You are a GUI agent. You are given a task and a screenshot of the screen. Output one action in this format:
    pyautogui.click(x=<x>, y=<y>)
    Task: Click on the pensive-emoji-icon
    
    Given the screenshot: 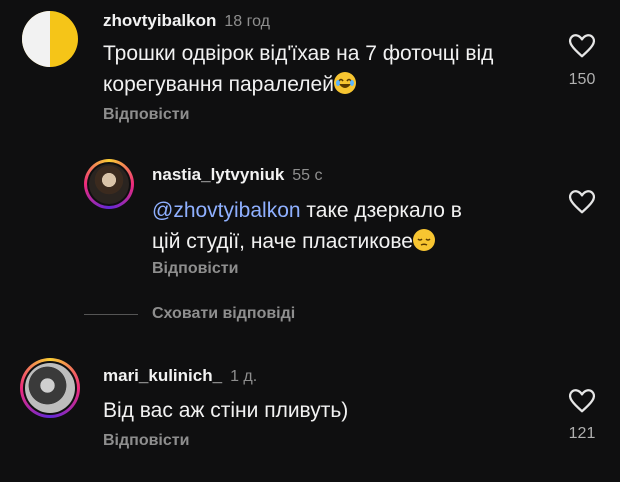 What is the action you would take?
    pyautogui.click(x=423, y=240)
    